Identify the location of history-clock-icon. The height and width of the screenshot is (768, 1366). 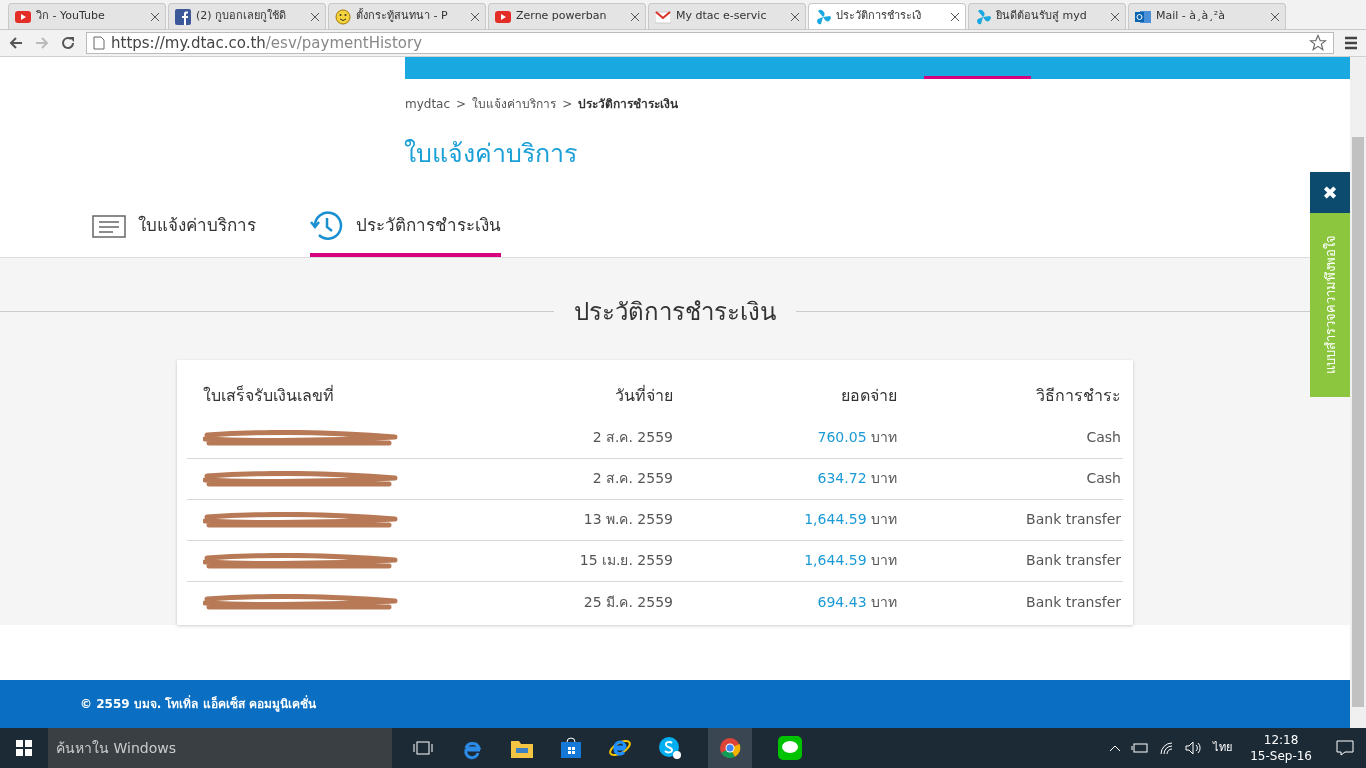
(327, 226).